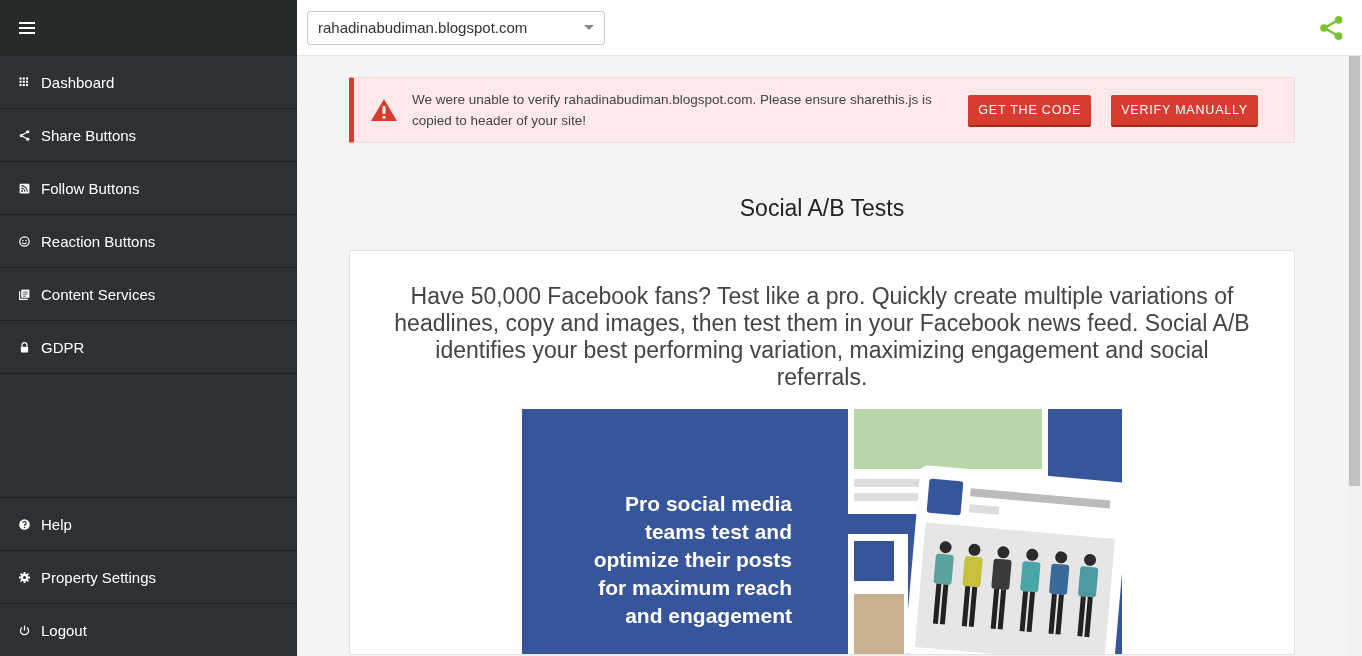 Image resolution: width=1362 pixels, height=656 pixels. Describe the element at coordinates (24, 241) in the screenshot. I see `smiley-icon` at that location.